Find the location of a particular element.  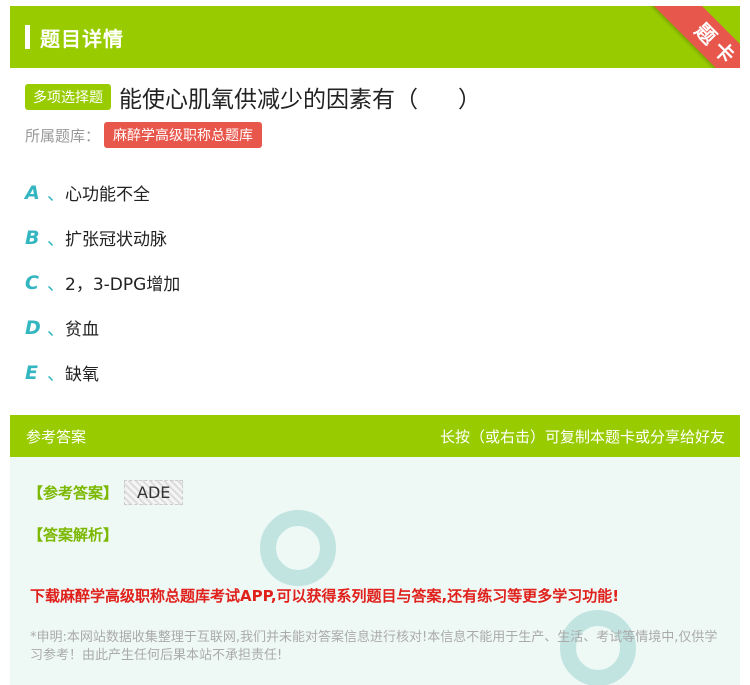

option-text: 心功能不全 is located at coordinates (107, 195).